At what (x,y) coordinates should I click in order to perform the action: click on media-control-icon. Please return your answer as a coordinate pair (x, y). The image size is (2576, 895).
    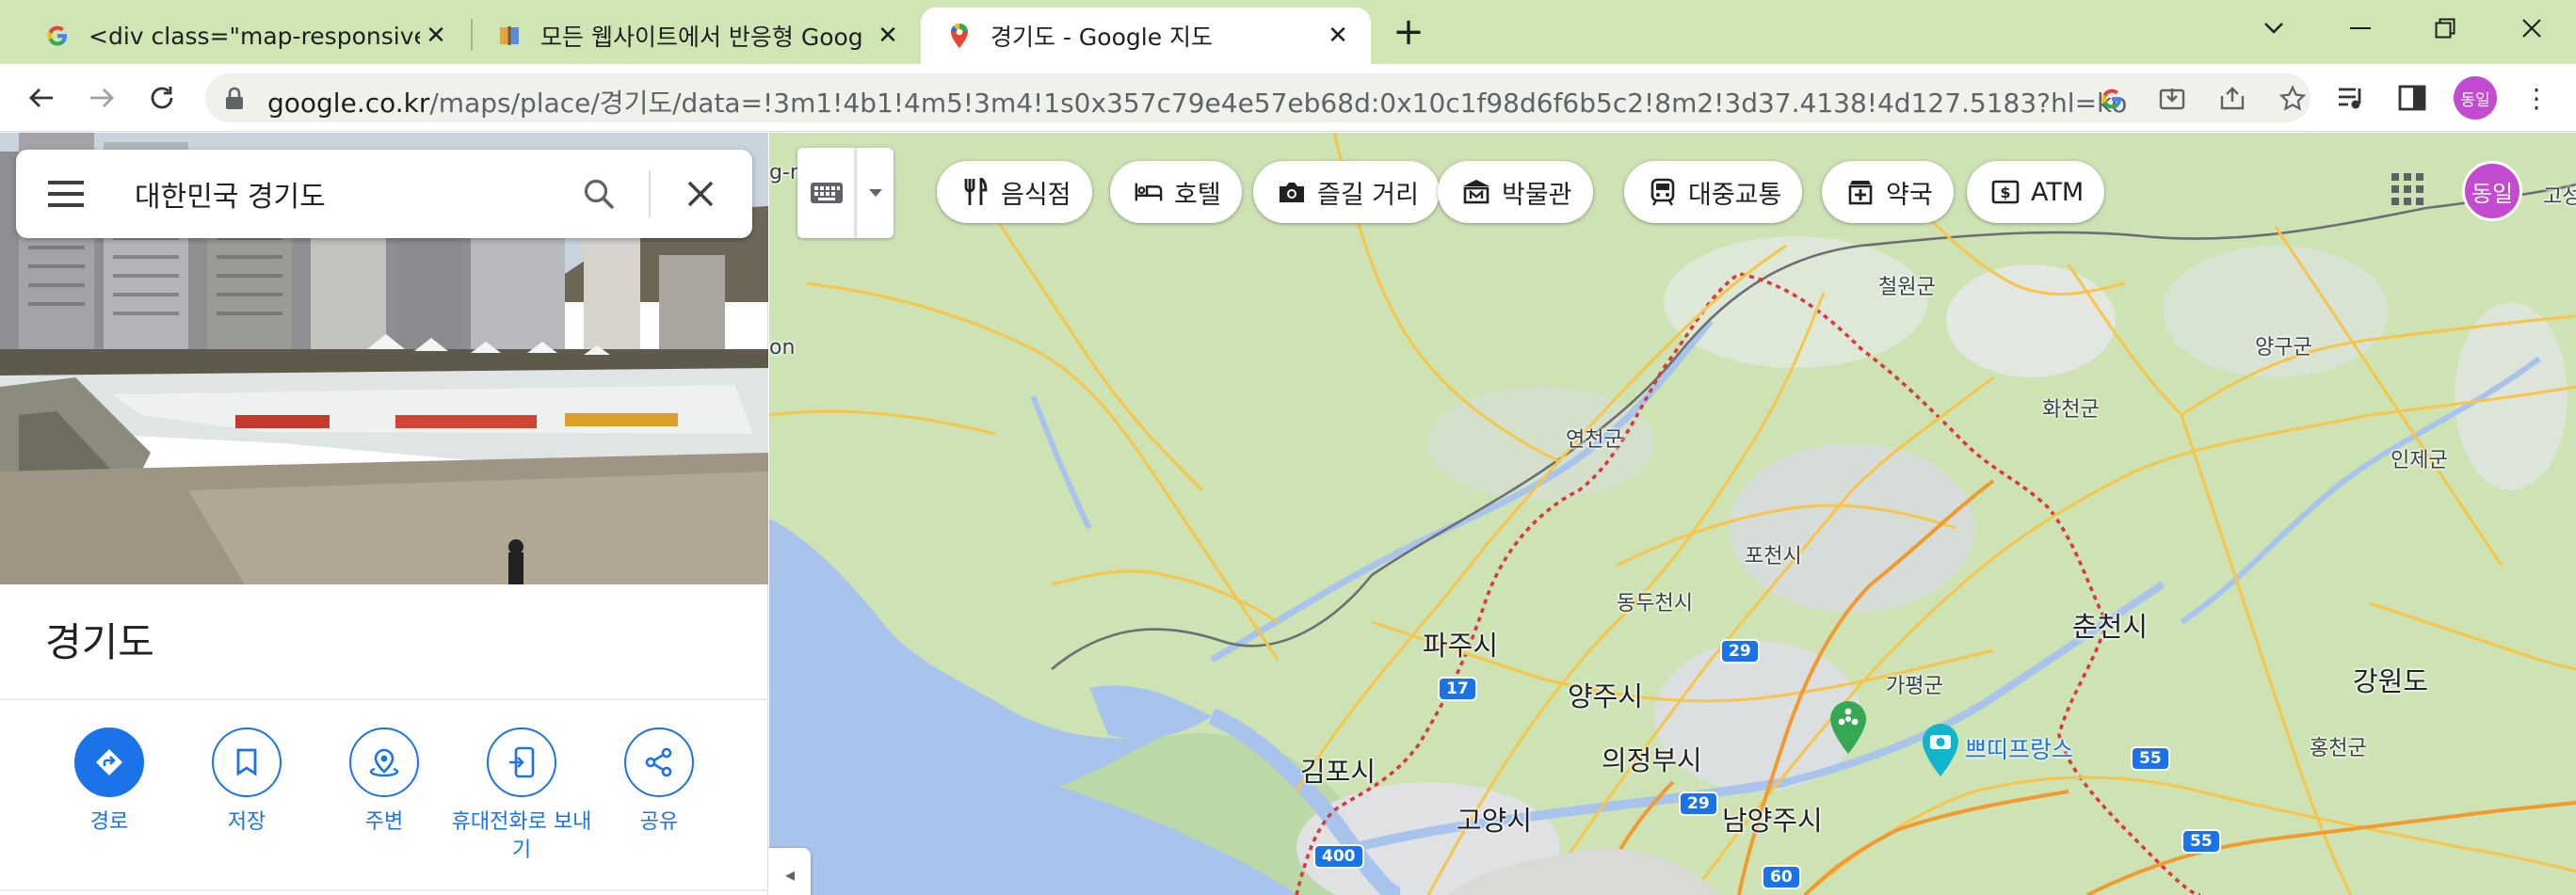
    Looking at the image, I should click on (2352, 98).